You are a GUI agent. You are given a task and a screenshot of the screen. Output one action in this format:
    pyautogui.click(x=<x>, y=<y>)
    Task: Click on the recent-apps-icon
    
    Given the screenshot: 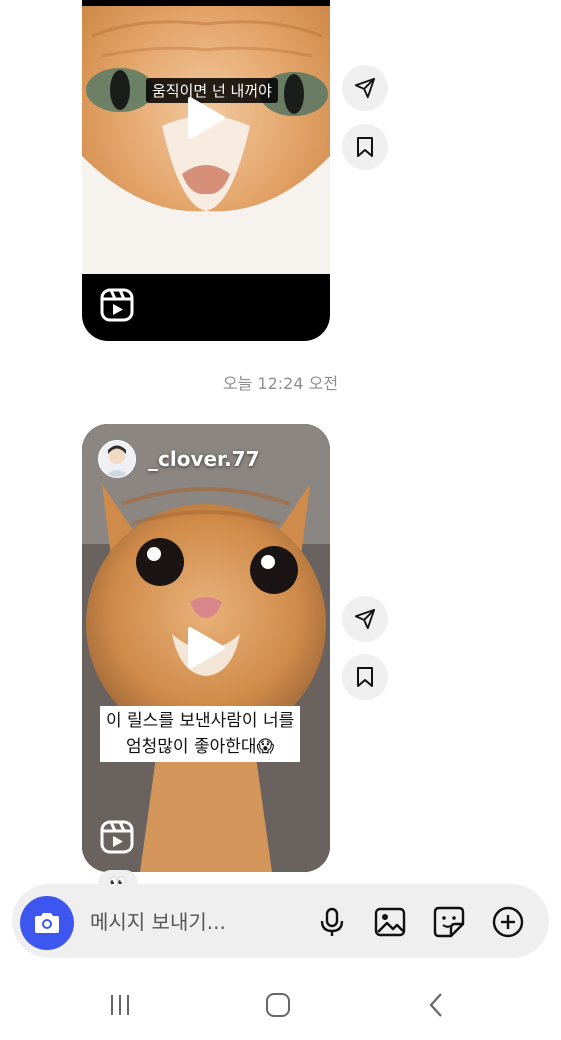 What is the action you would take?
    pyautogui.click(x=120, y=1005)
    